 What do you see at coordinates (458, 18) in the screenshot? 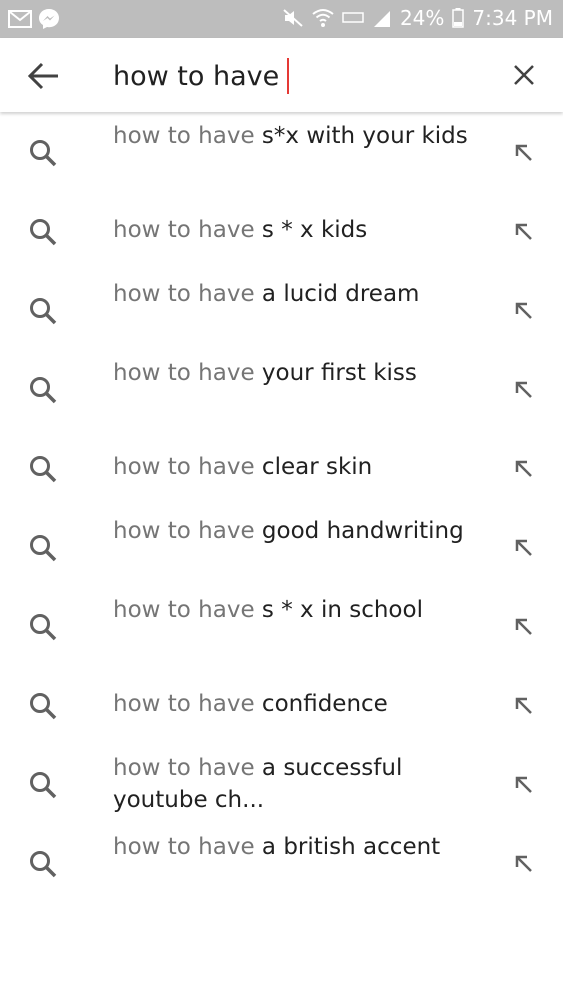
I see `battery-icon` at bounding box center [458, 18].